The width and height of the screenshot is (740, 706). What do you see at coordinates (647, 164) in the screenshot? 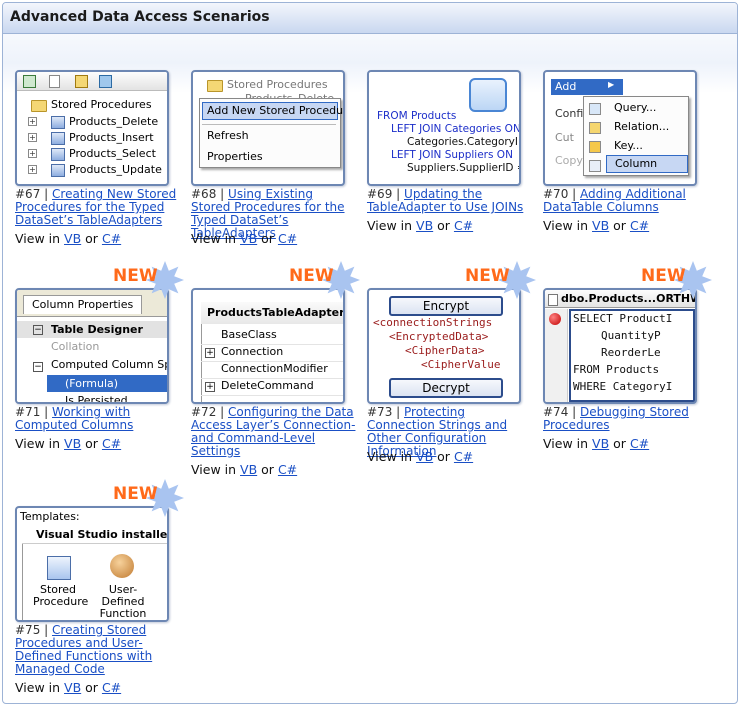
I see `submenu-item: Column` at bounding box center [647, 164].